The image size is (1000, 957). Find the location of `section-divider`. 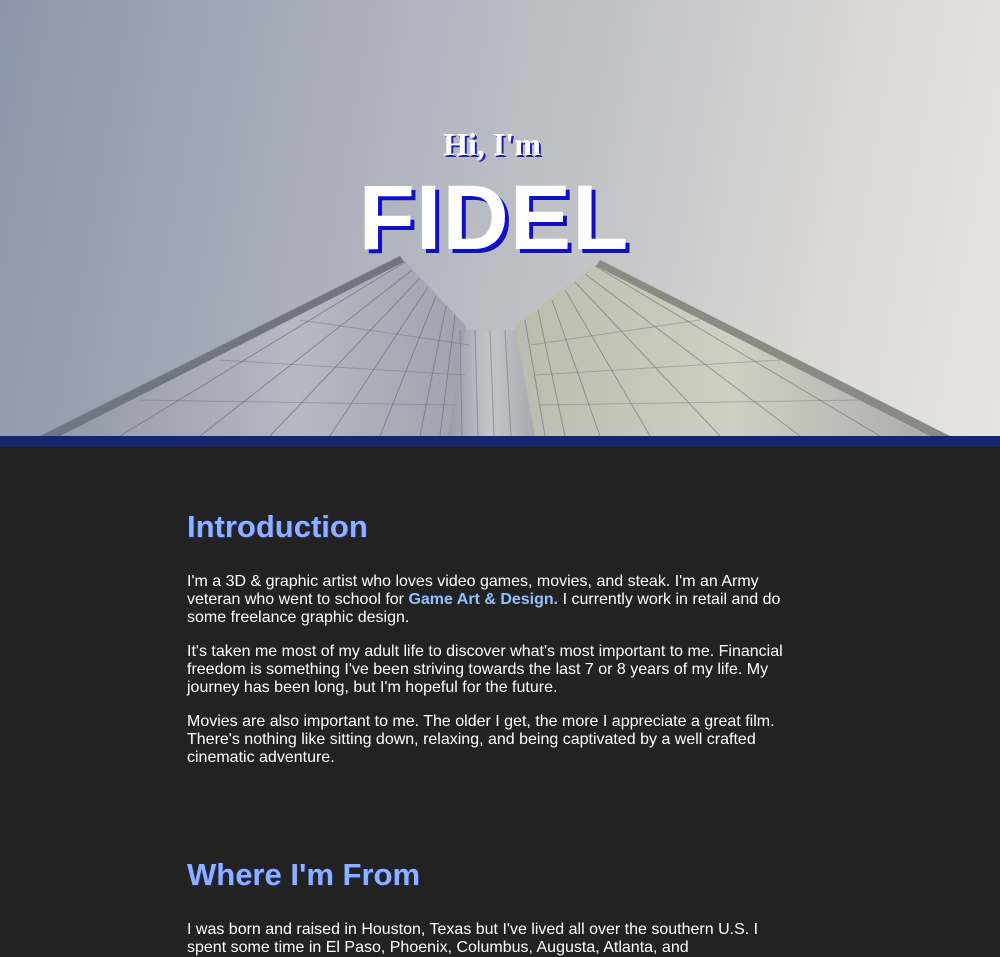

section-divider is located at coordinates (500, 441).